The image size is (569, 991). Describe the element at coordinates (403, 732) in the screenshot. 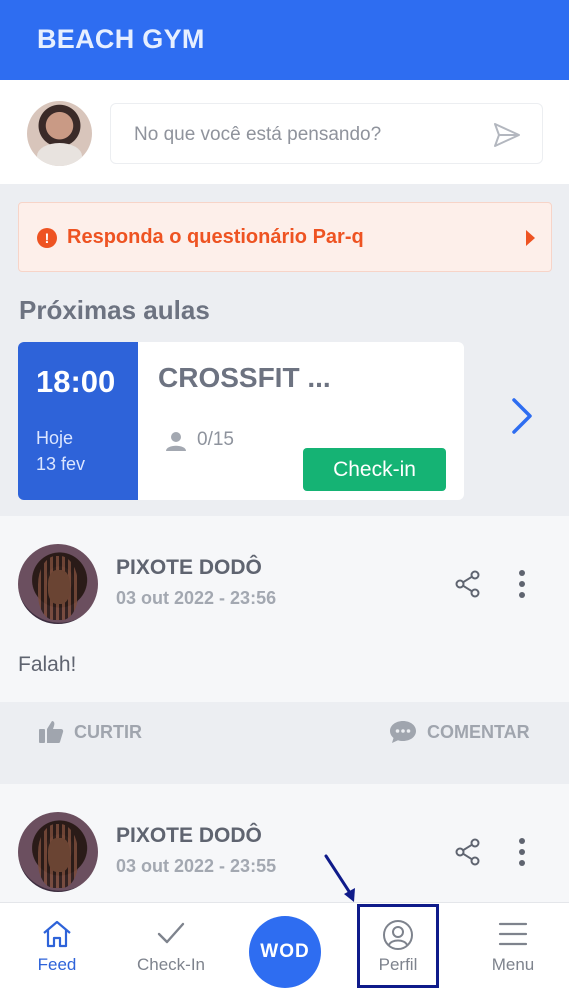

I see `comment-icon` at that location.